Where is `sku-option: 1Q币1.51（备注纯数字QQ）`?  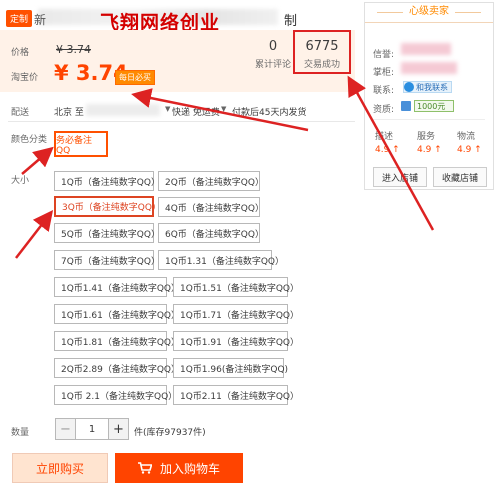
sku-option: 1Q币1.51（备注纯数字QQ） is located at coordinates (236, 287).